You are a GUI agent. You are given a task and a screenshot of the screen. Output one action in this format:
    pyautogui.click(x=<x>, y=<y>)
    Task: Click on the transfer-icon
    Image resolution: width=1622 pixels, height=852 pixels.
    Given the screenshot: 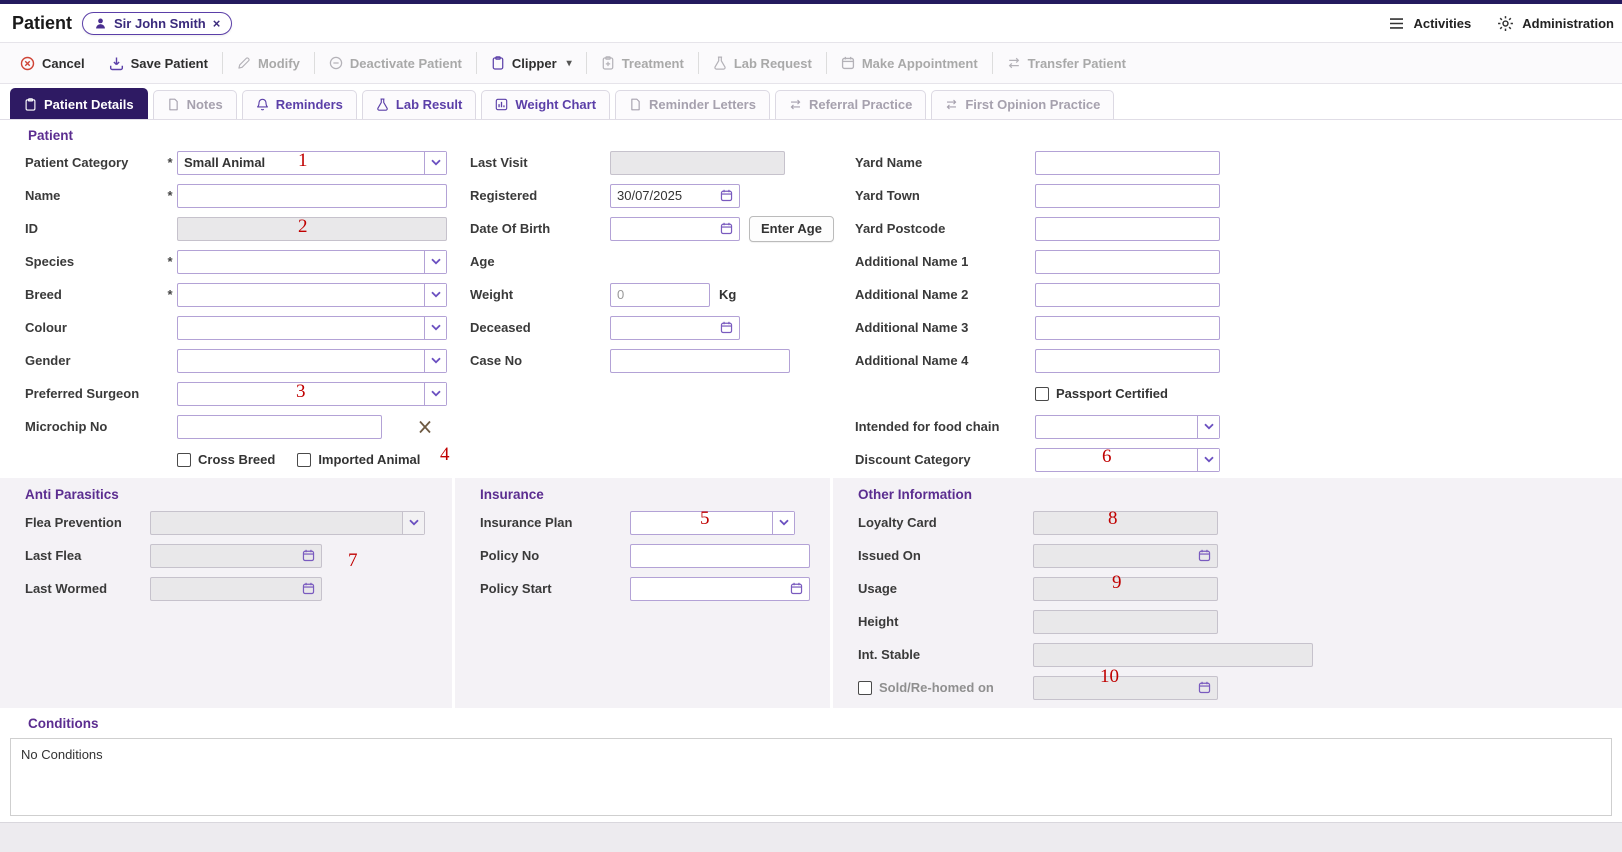 What is the action you would take?
    pyautogui.click(x=951, y=104)
    